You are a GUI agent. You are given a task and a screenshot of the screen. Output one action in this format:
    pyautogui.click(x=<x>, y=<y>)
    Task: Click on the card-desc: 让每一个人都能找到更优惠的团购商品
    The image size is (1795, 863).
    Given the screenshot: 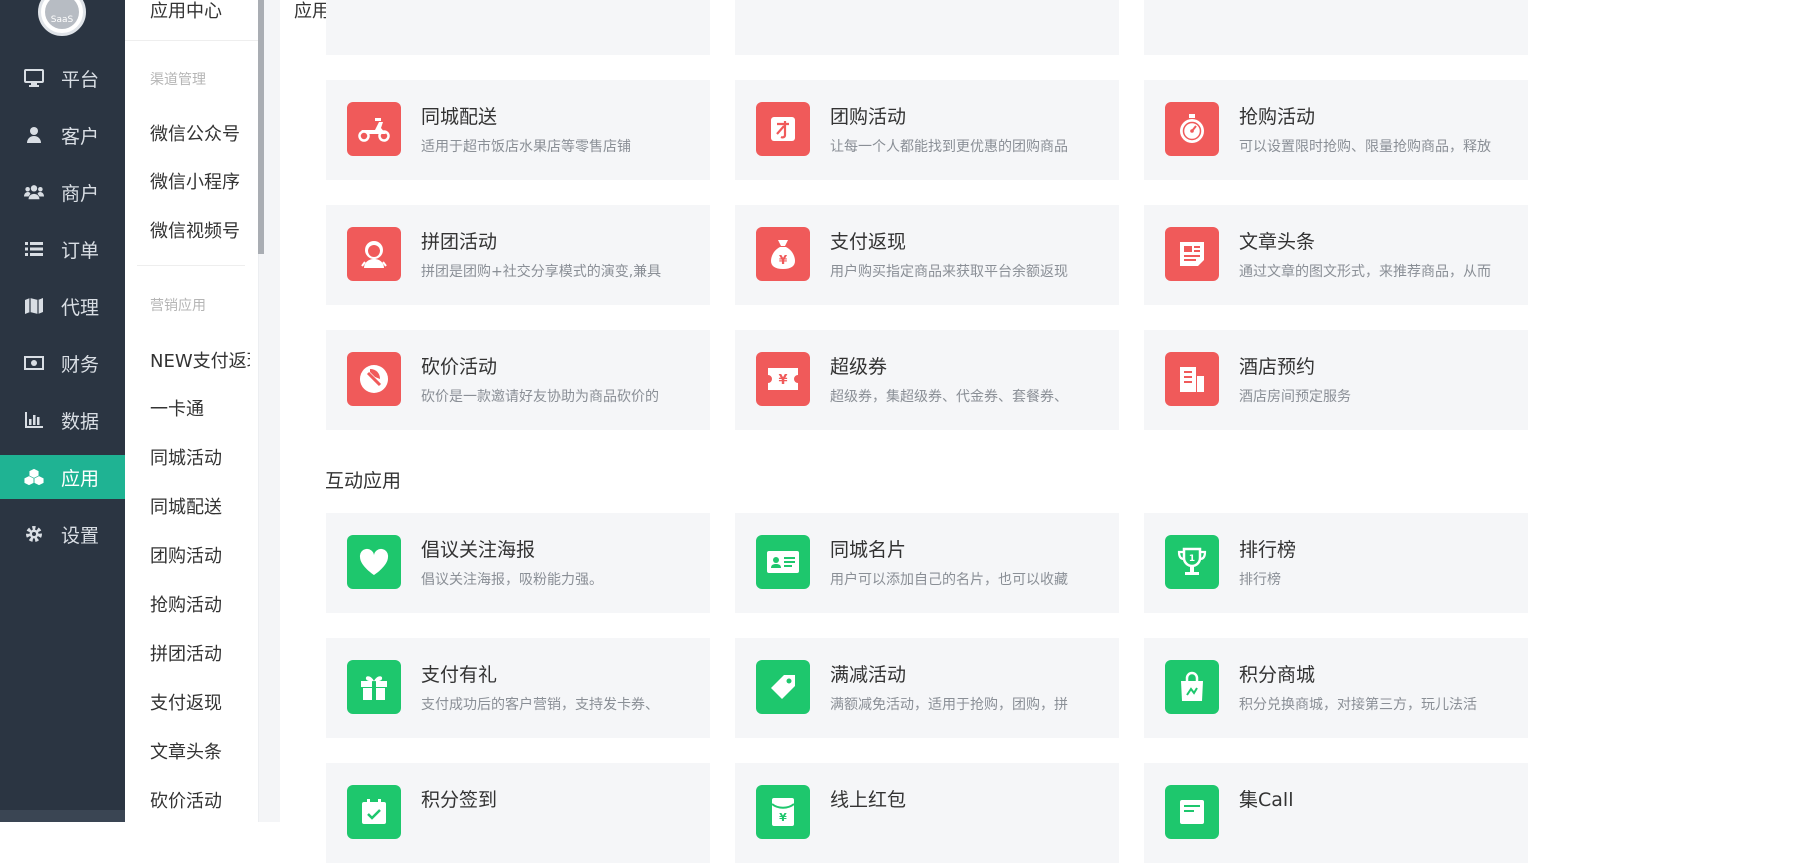 What is the action you would take?
    pyautogui.click(x=949, y=147)
    